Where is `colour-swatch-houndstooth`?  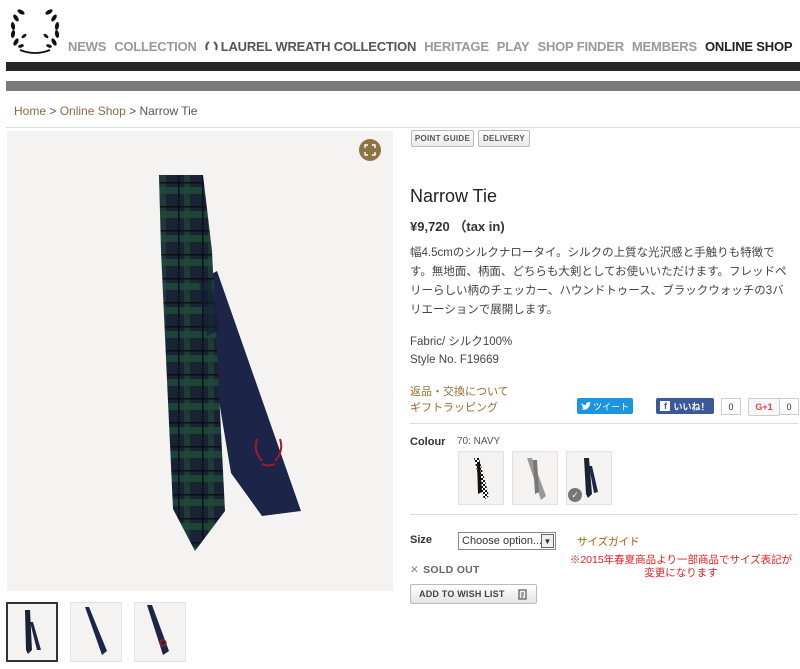
colour-swatch-houndstooth is located at coordinates (535, 478).